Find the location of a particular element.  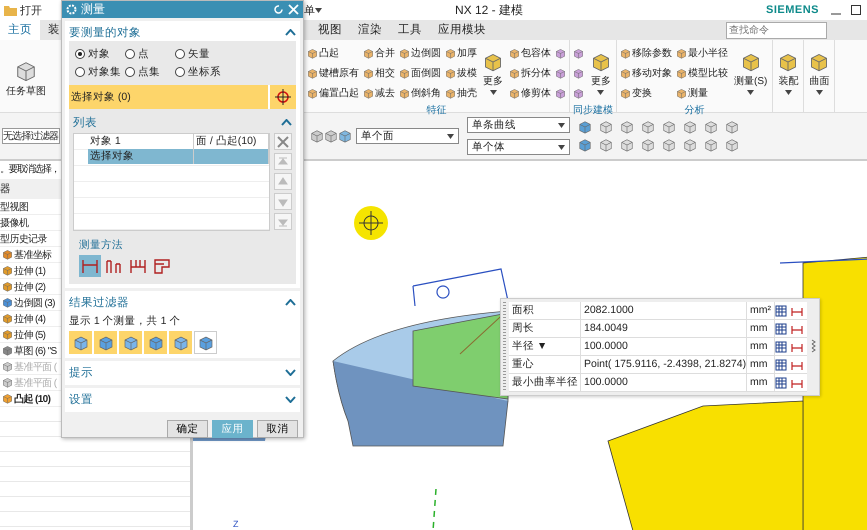

table-cell: 选择对象 is located at coordinates (141, 156).